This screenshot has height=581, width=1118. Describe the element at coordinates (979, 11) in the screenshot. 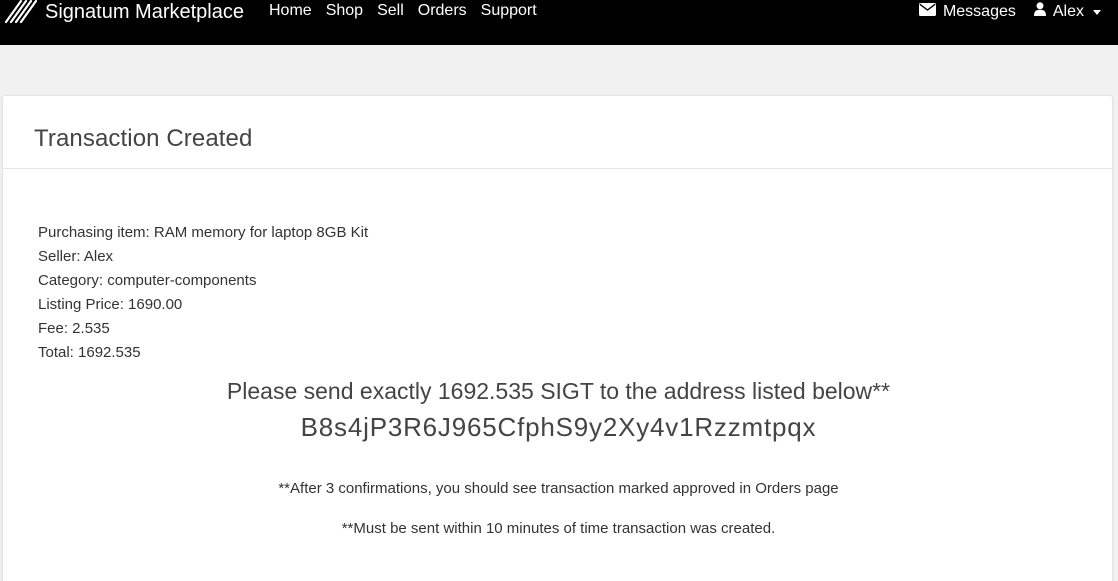

I see `messages-label: Messages` at that location.